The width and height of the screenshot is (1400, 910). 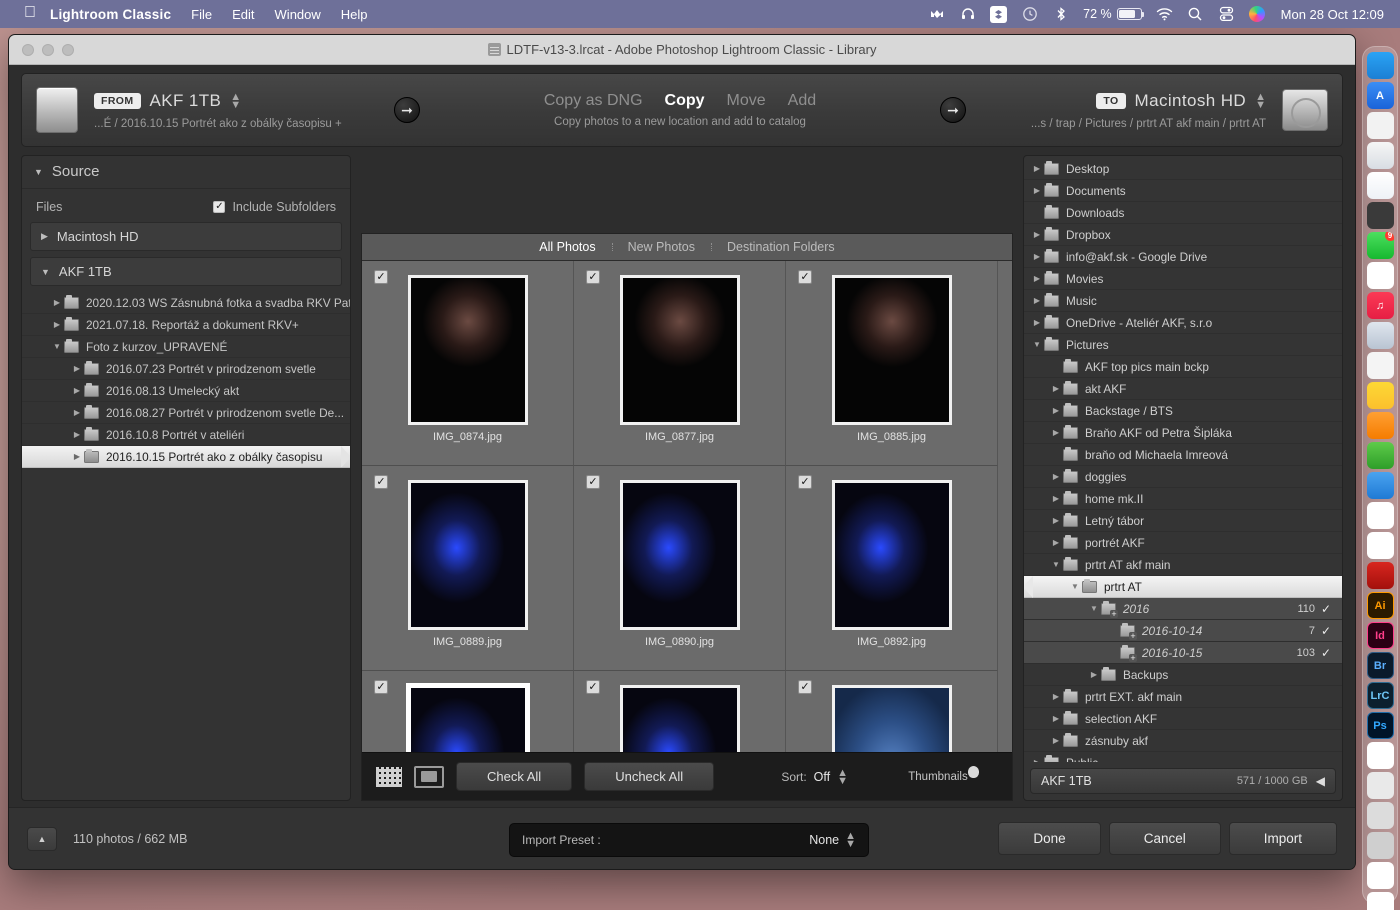 What do you see at coordinates (1226, 14) in the screenshot?
I see `control-center-icon` at bounding box center [1226, 14].